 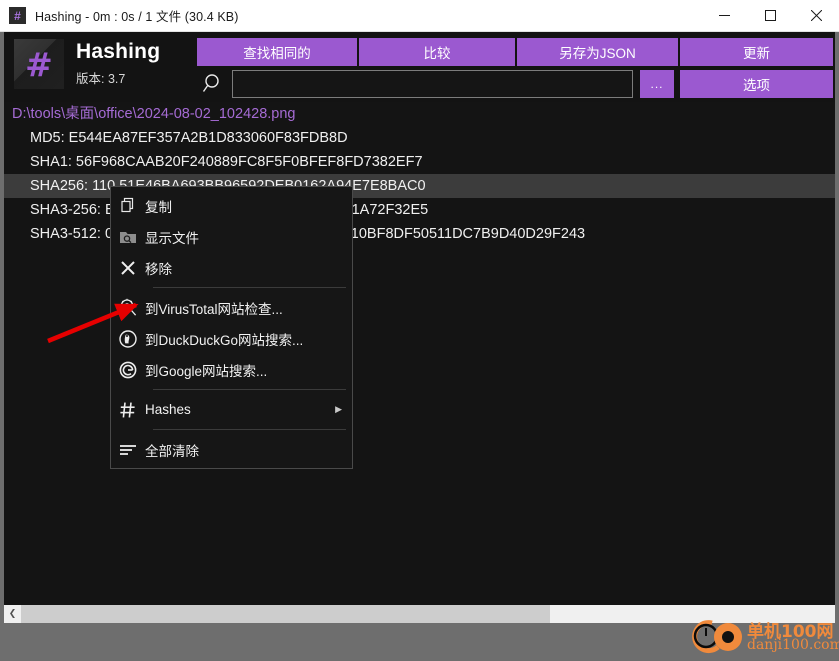 What do you see at coordinates (437, 52) in the screenshot?
I see `compare-button: 比较` at bounding box center [437, 52].